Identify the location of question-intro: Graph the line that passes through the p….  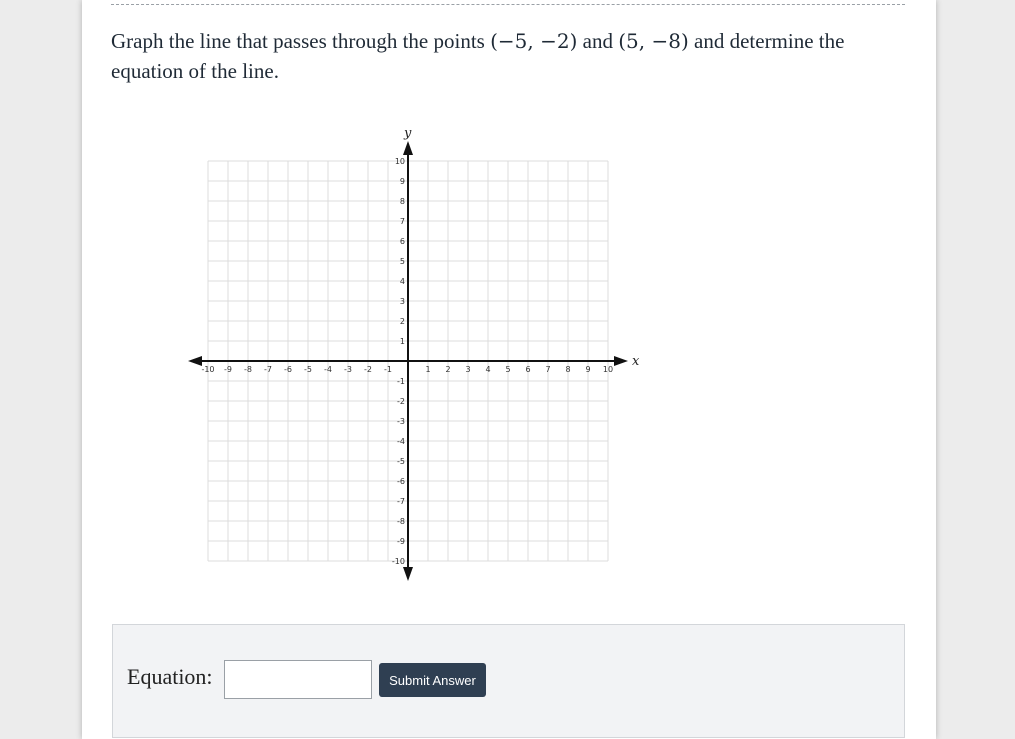
(298, 41).